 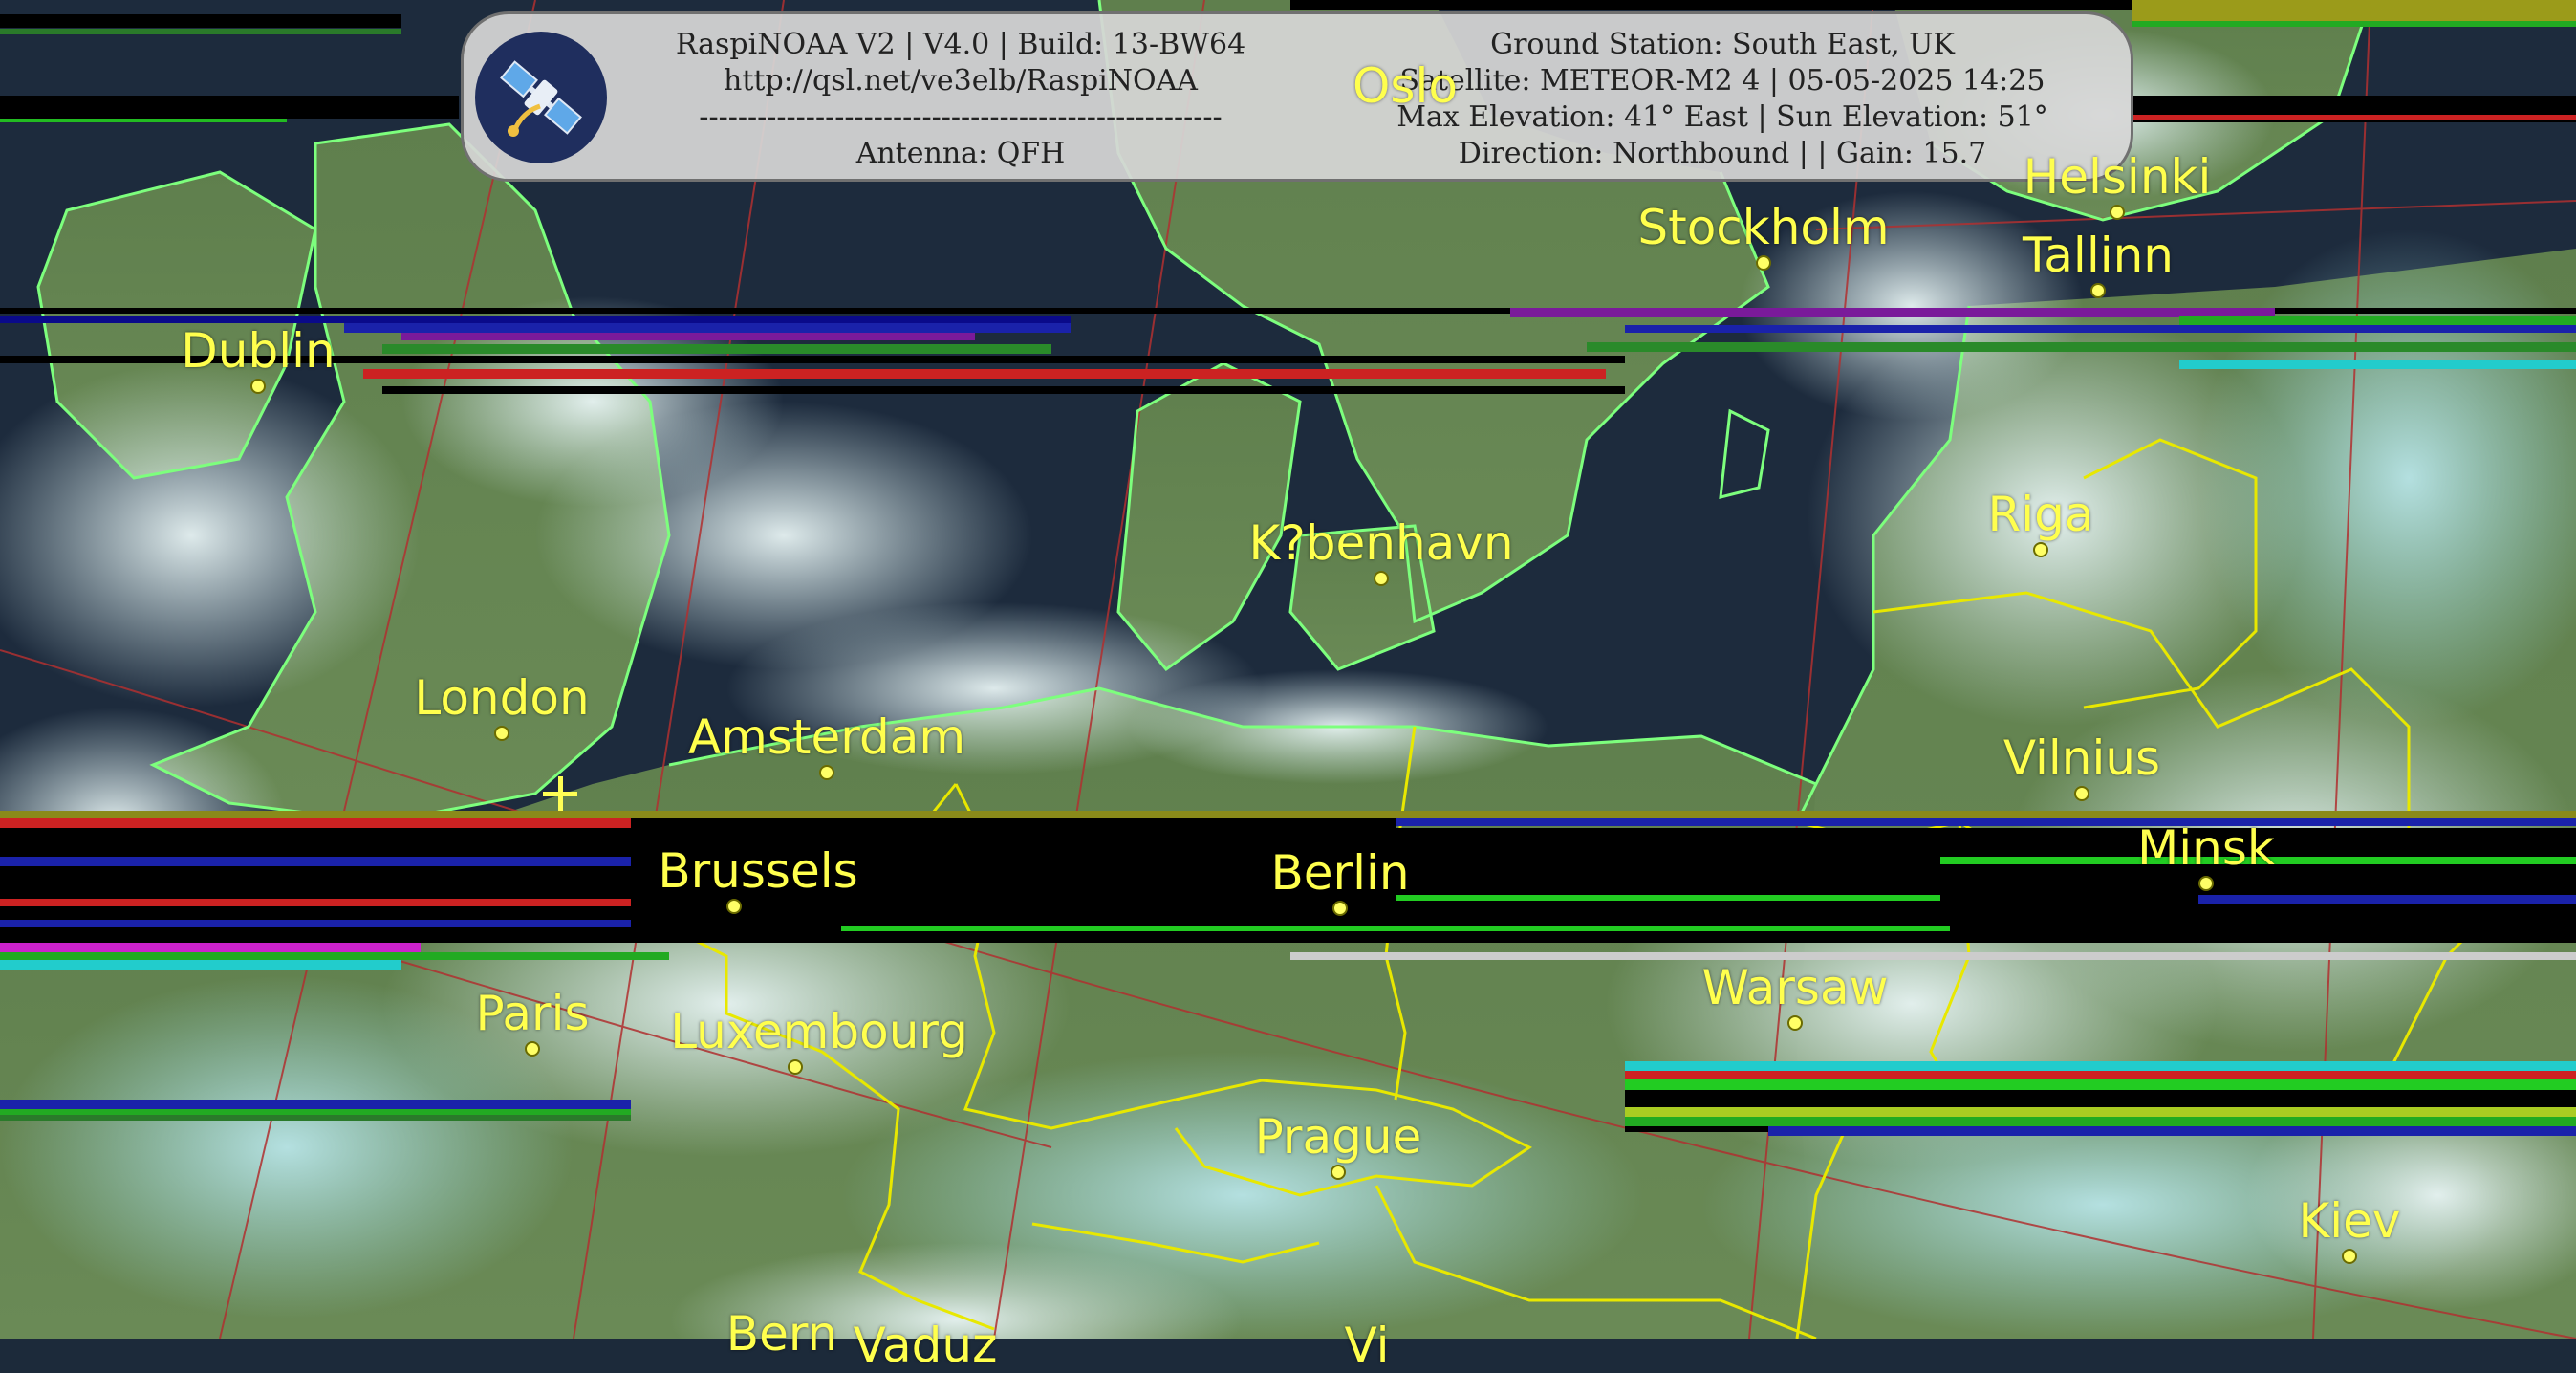 I want to click on city-label: Vilnius, so click(x=2081, y=758).